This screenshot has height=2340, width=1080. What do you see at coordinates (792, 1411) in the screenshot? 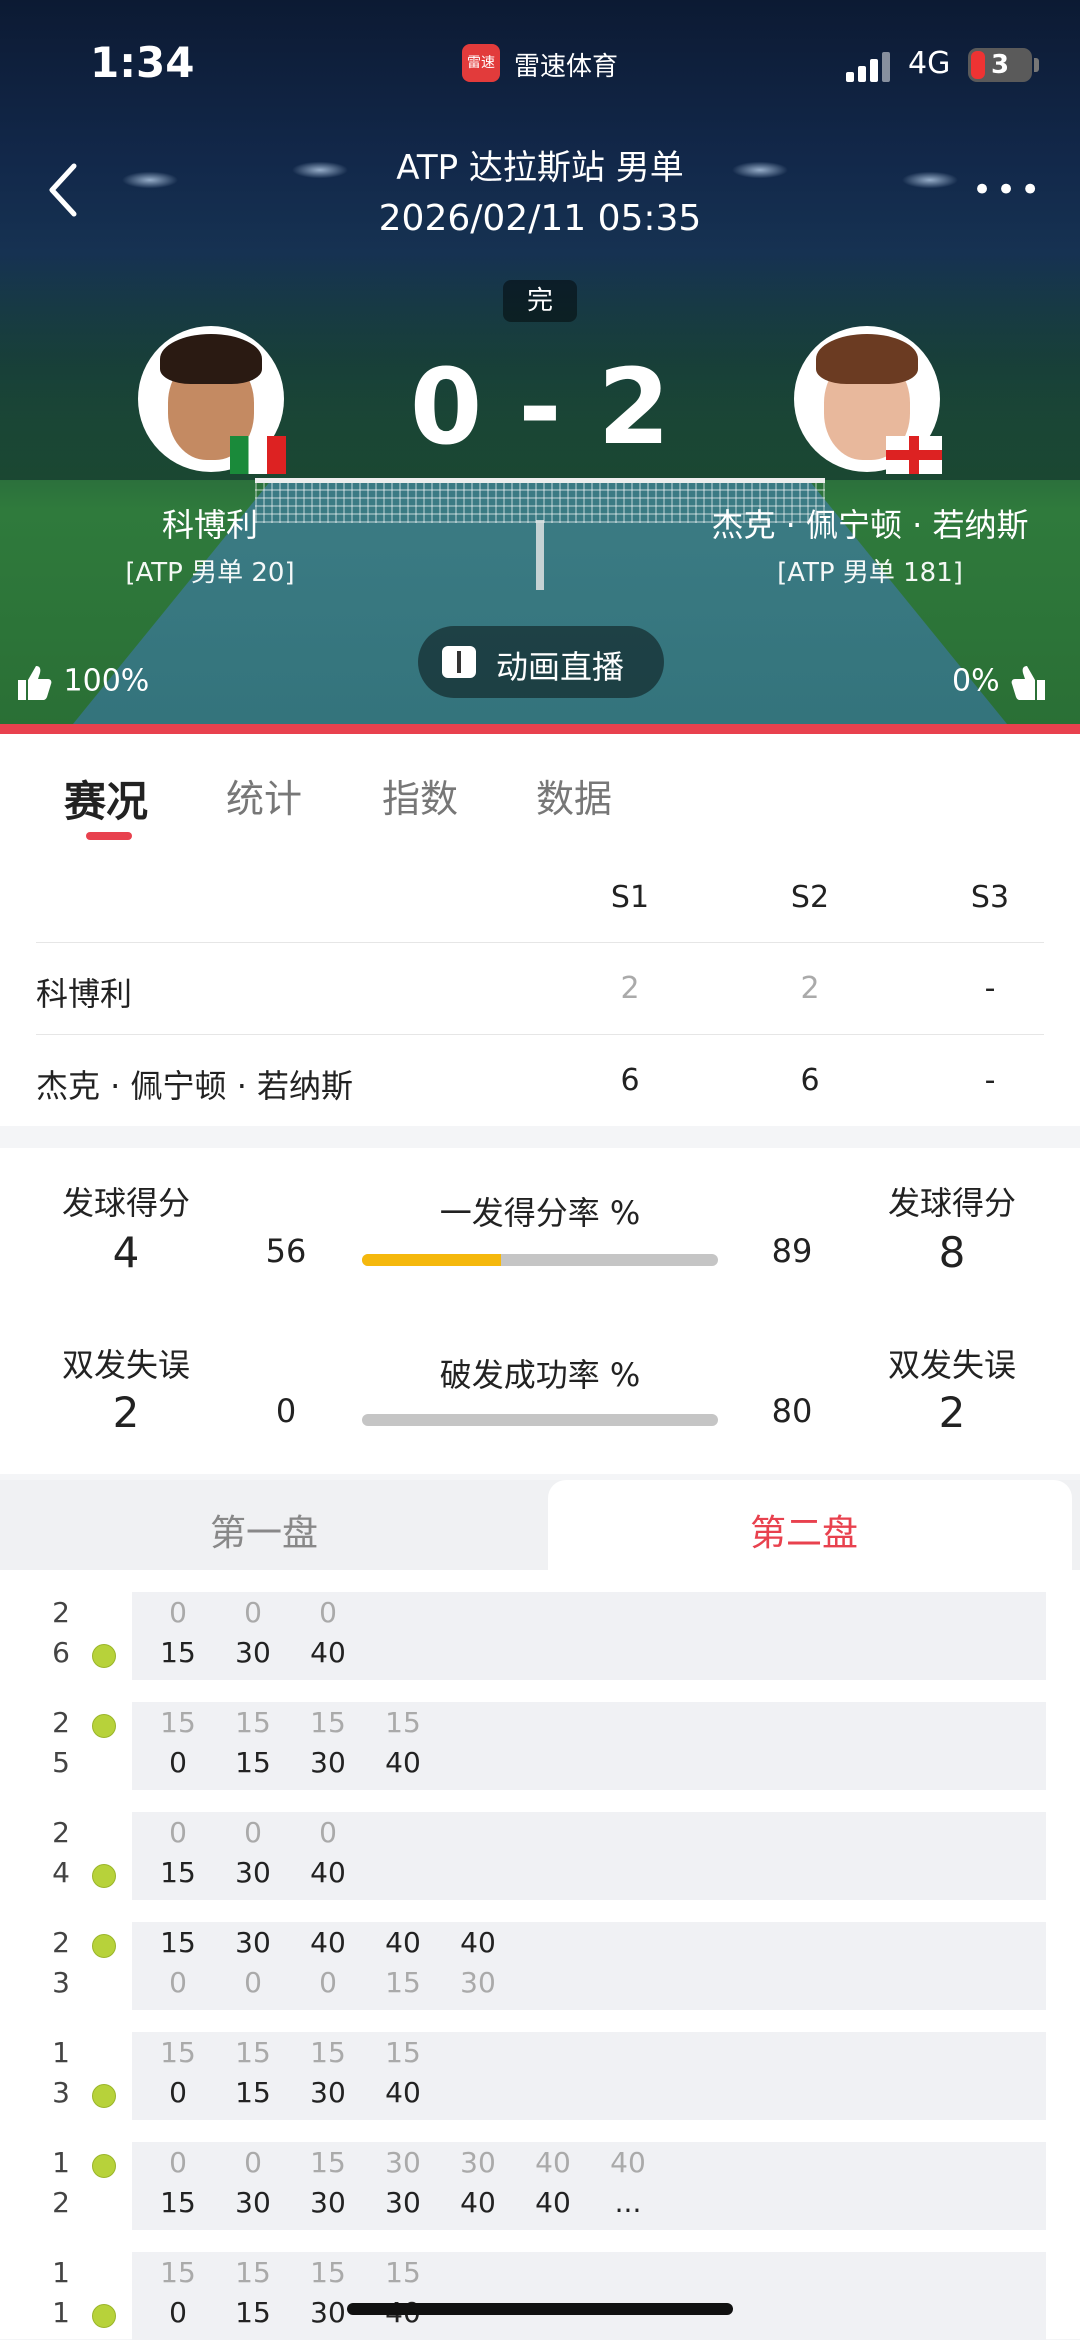
I see `break-rate-right: 80` at bounding box center [792, 1411].